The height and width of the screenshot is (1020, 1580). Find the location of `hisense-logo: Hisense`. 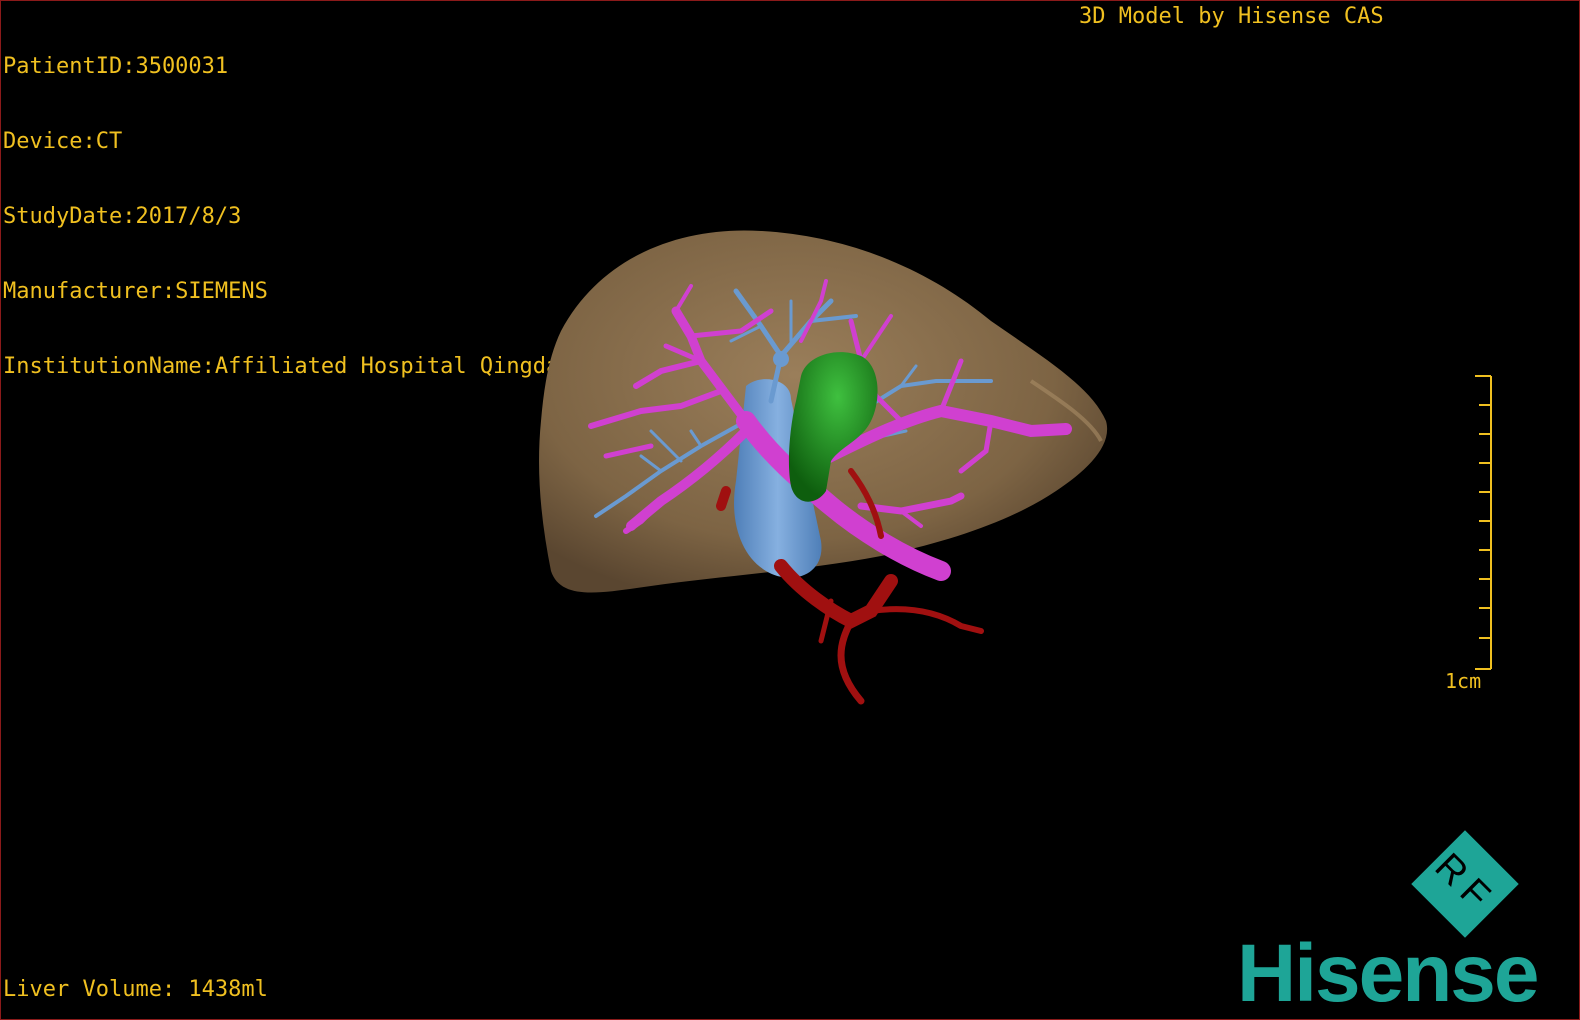

hisense-logo: Hisense is located at coordinates (1388, 973).